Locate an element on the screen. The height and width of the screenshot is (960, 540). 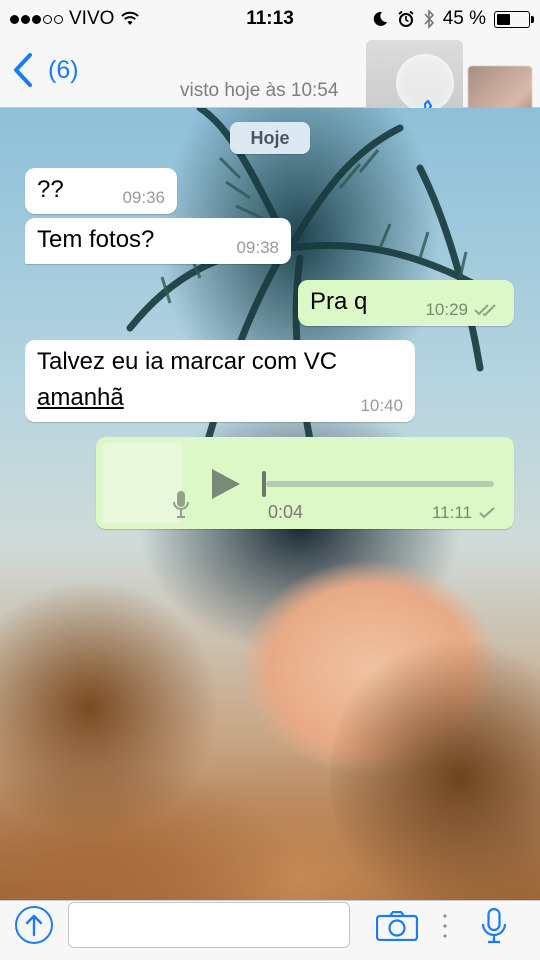
message-text: Pra q is located at coordinates (339, 301).